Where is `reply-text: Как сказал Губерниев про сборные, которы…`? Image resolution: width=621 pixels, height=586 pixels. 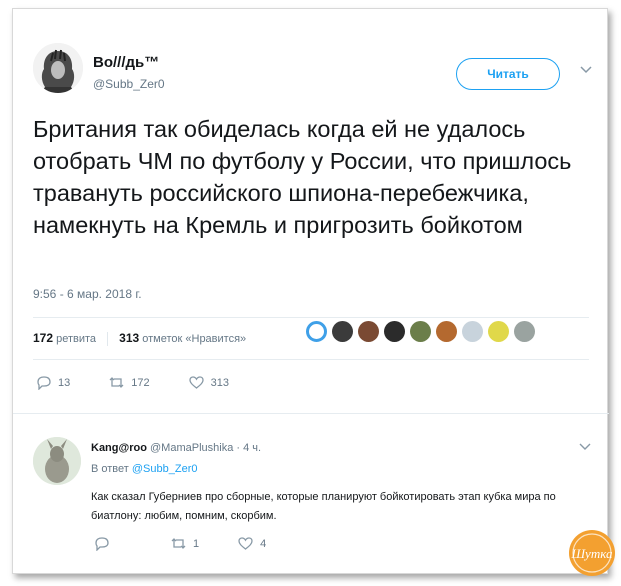
reply-text: Как сказал Губерниев про сборные, которы… is located at coordinates (323, 506).